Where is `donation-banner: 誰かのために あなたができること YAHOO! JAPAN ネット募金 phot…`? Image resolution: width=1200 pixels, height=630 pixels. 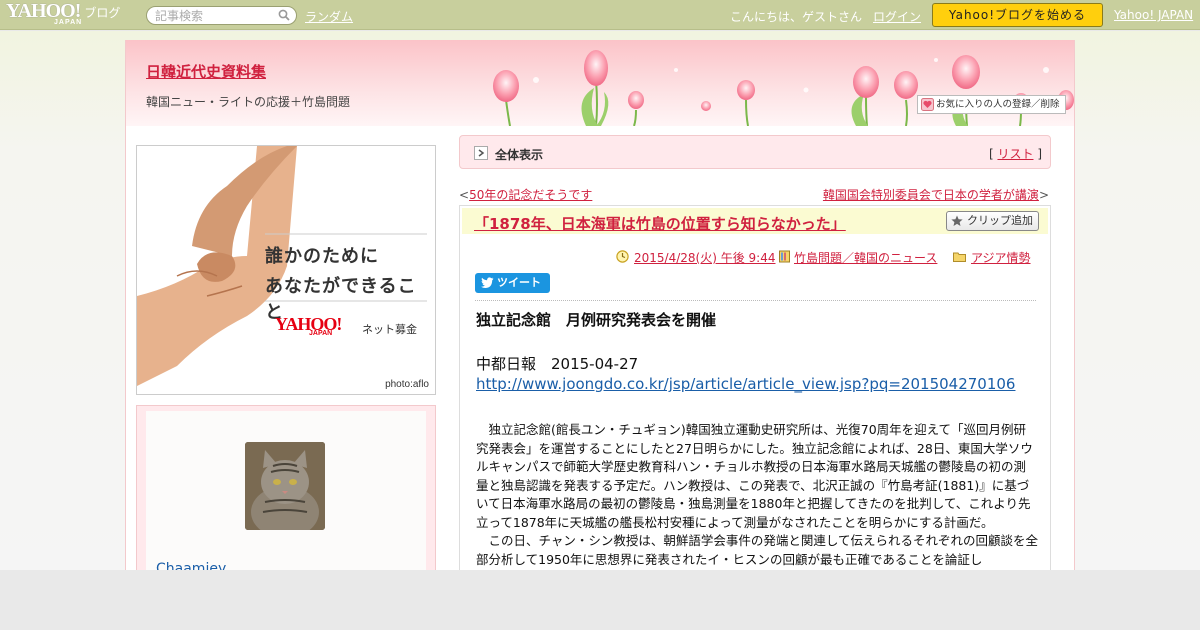
donation-banner: 誰かのために あなたができること YAHOO! JAPAN ネット募金 phot… is located at coordinates (286, 270).